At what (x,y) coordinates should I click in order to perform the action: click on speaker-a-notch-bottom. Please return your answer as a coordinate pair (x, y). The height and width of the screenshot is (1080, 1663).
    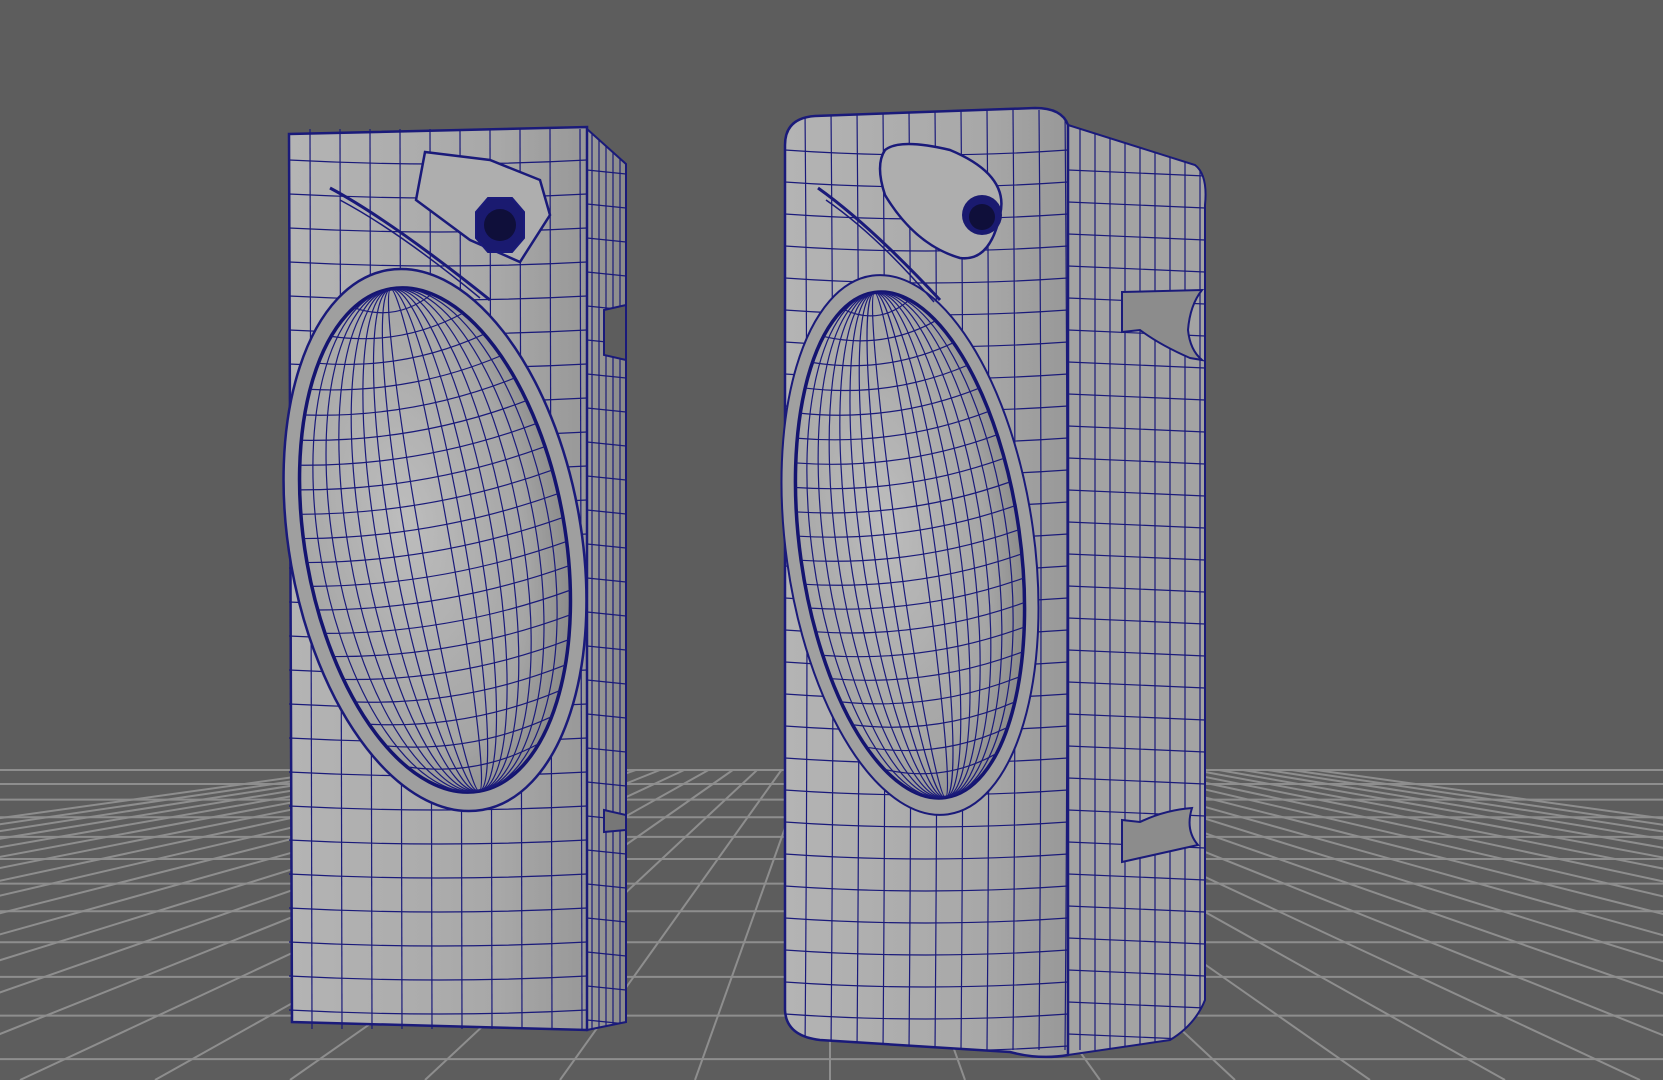
    Looking at the image, I should click on (615, 821).